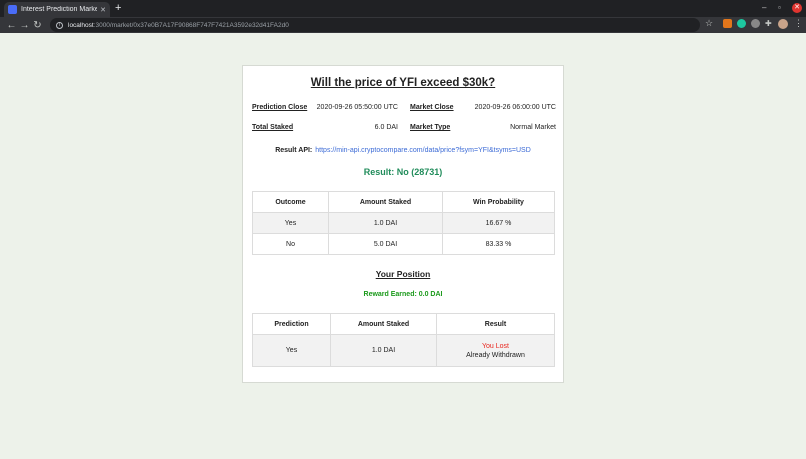 Image resolution: width=806 pixels, height=459 pixels. What do you see at coordinates (11, 25) in the screenshot?
I see `back-icon: ←` at bounding box center [11, 25].